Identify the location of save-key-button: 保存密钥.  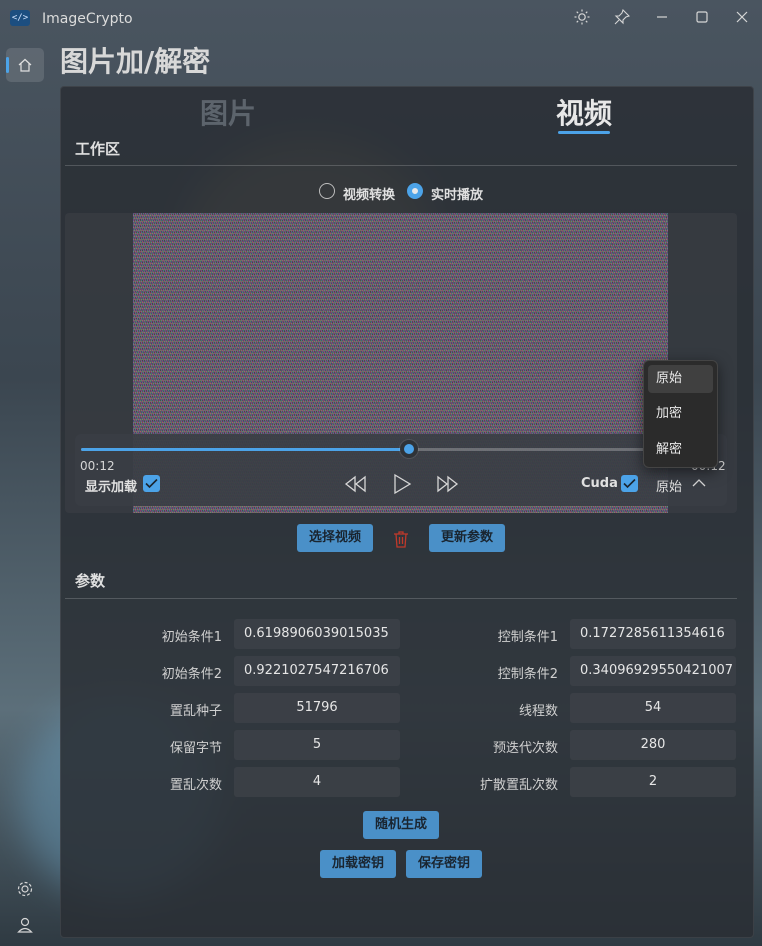
(444, 864).